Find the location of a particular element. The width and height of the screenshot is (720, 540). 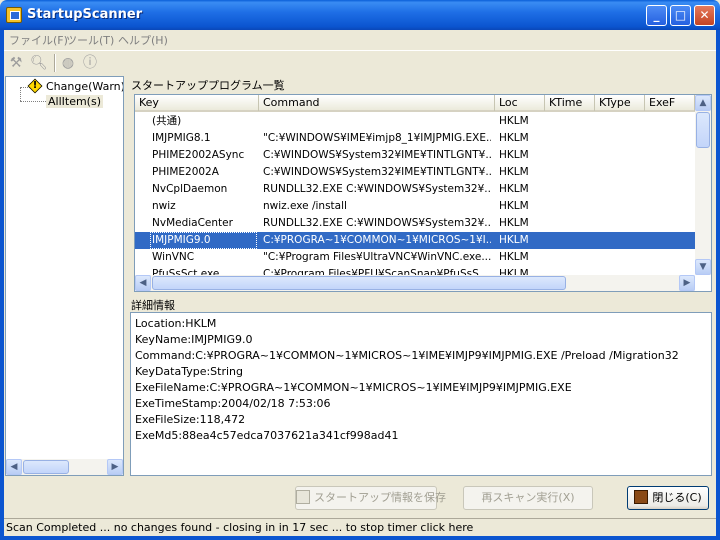

column-ktype: KType is located at coordinates (620, 103).